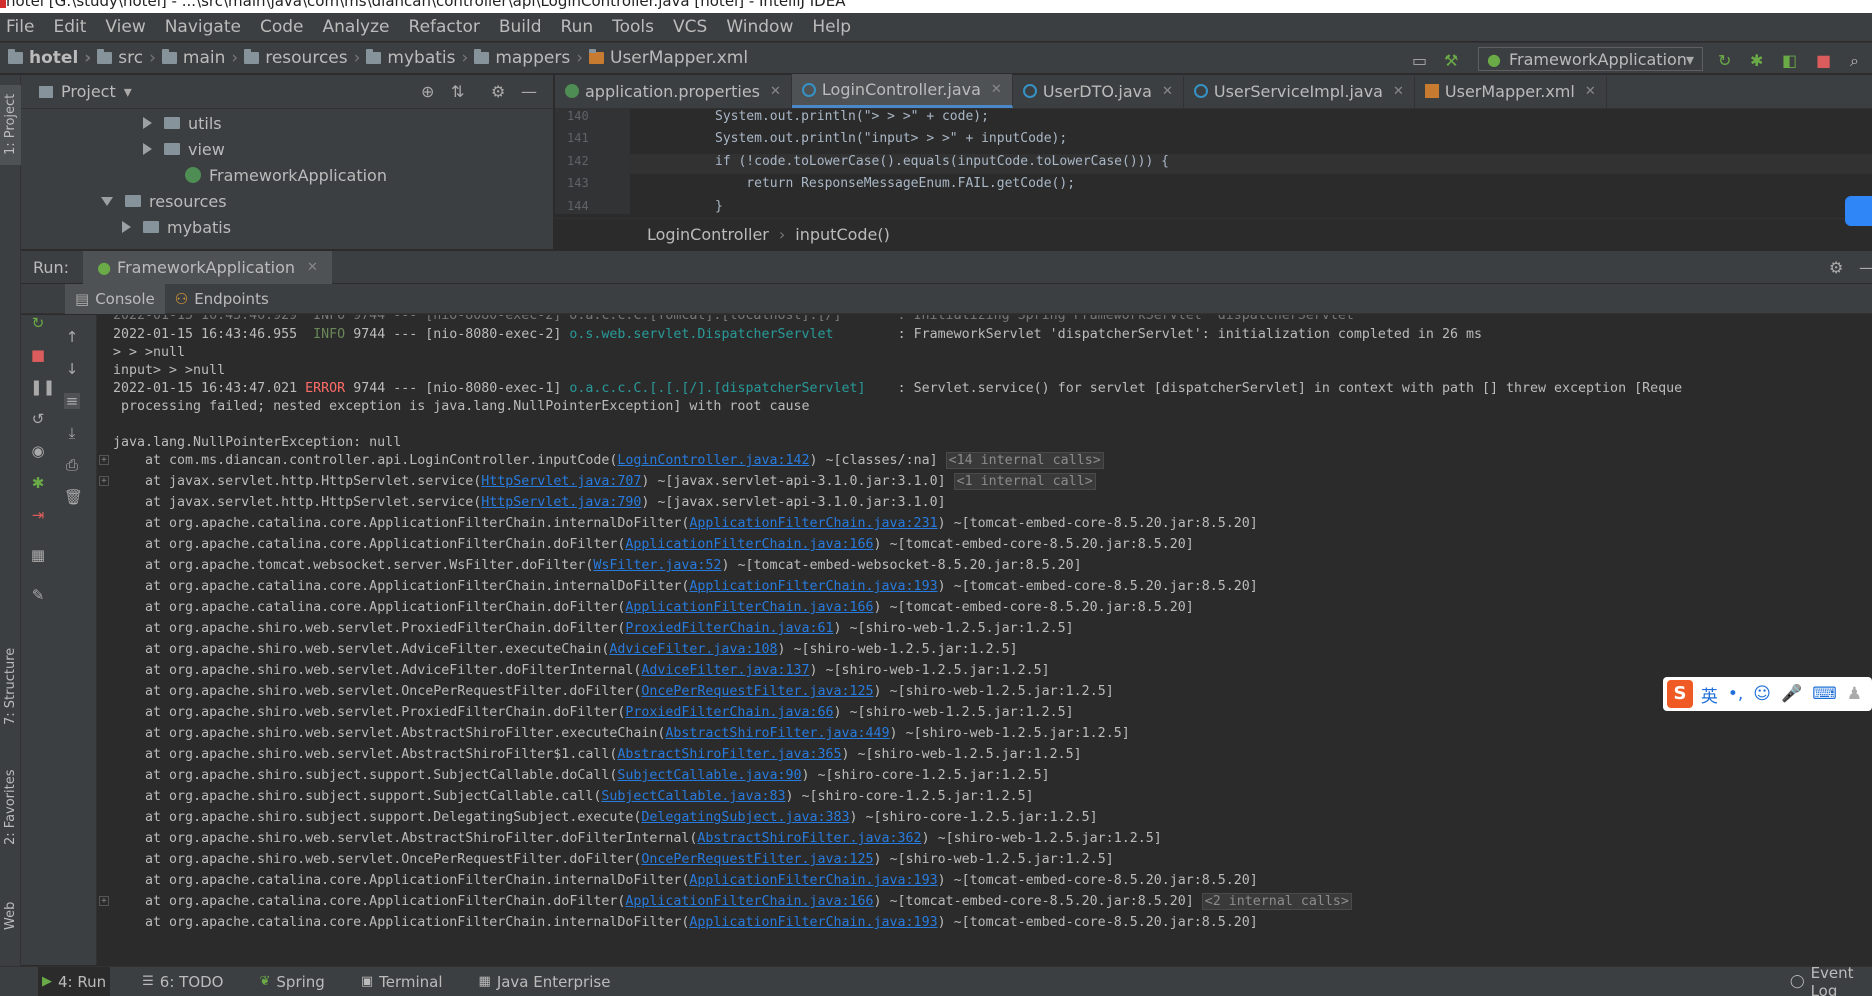  Describe the element at coordinates (1858, 211) in the screenshot. I see `floating-widget-icon` at that location.